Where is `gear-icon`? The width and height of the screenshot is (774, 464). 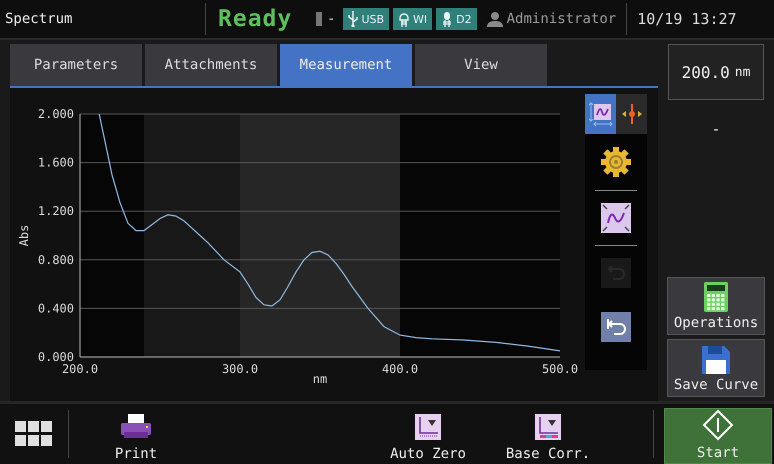 gear-icon is located at coordinates (616, 162).